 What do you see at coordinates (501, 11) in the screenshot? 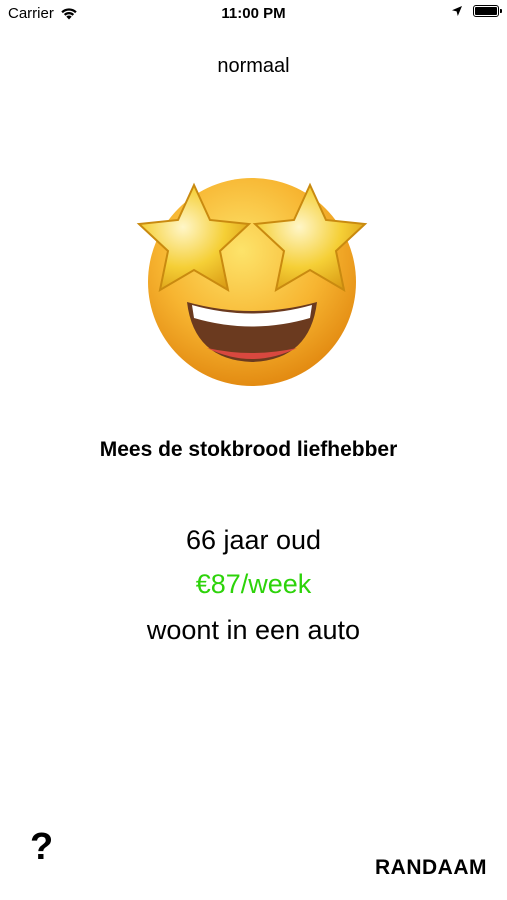
I see `battery-tip` at bounding box center [501, 11].